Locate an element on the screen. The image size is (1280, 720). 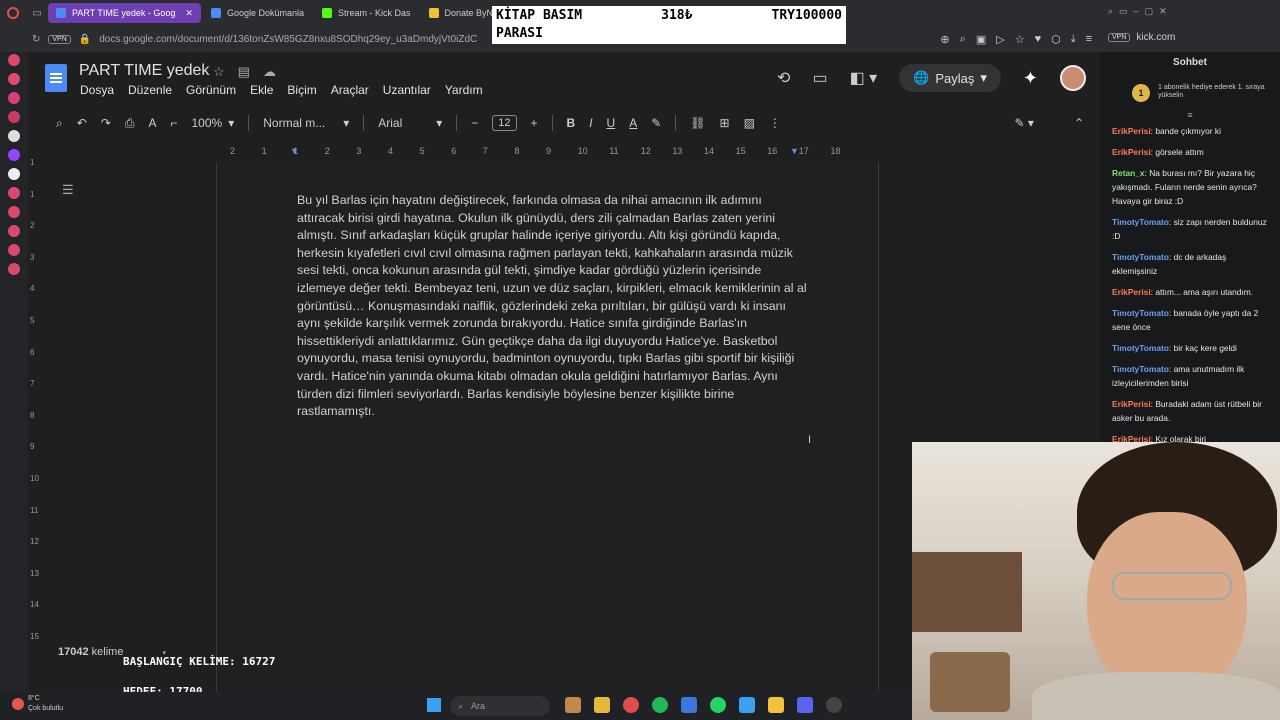
text-color-icon: A is located at coordinates (633, 123).